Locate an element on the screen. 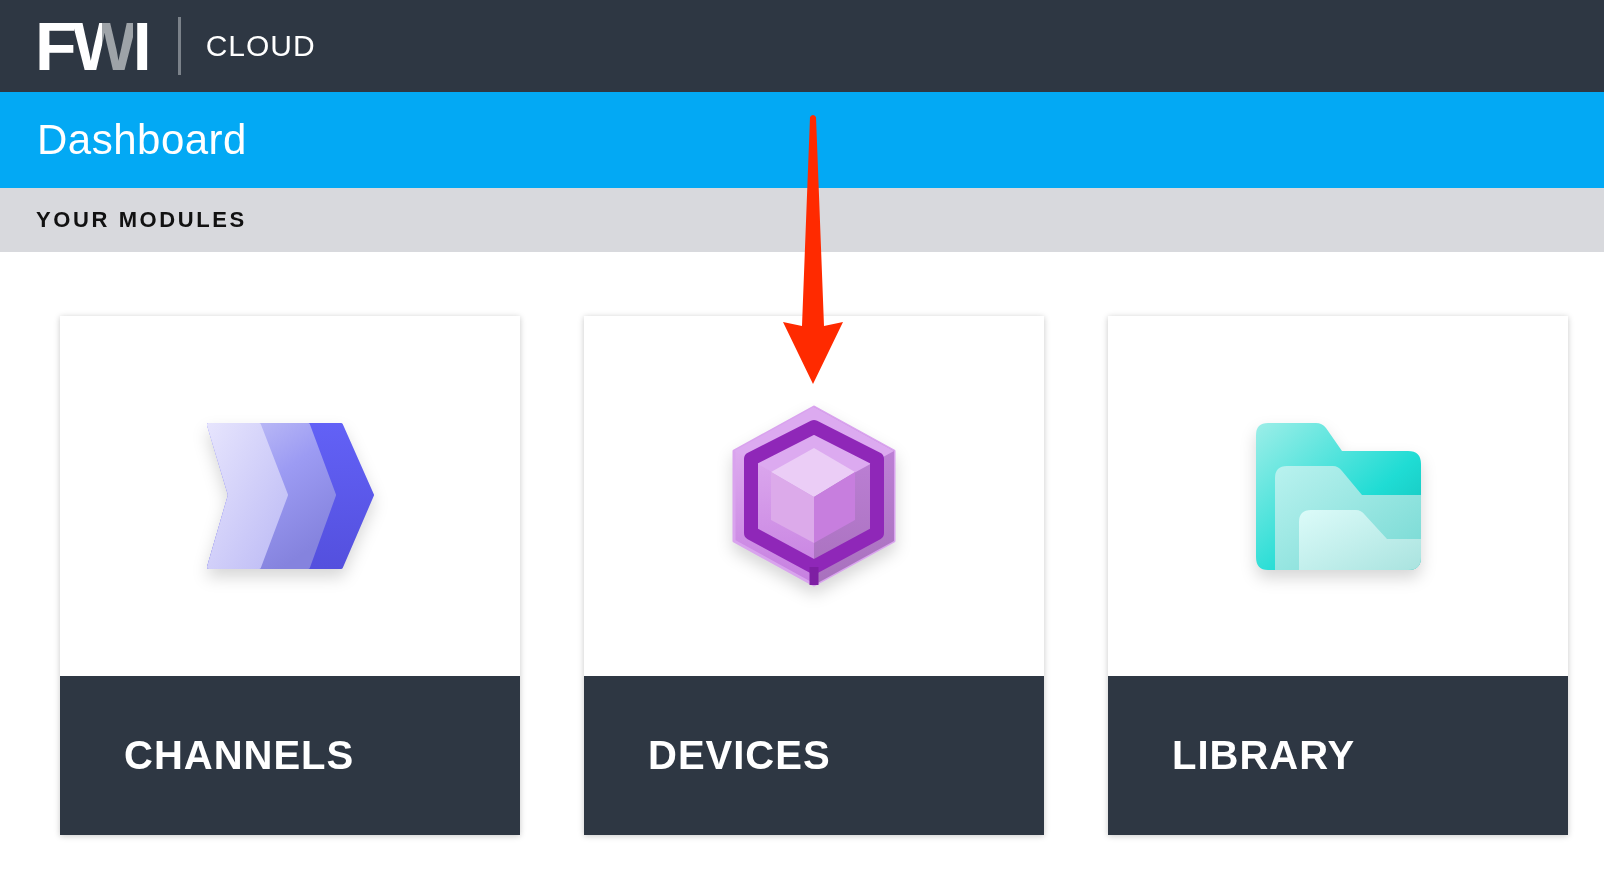 Image resolution: width=1604 pixels, height=872 pixels. product-name: CLOUD is located at coordinates (260, 46).